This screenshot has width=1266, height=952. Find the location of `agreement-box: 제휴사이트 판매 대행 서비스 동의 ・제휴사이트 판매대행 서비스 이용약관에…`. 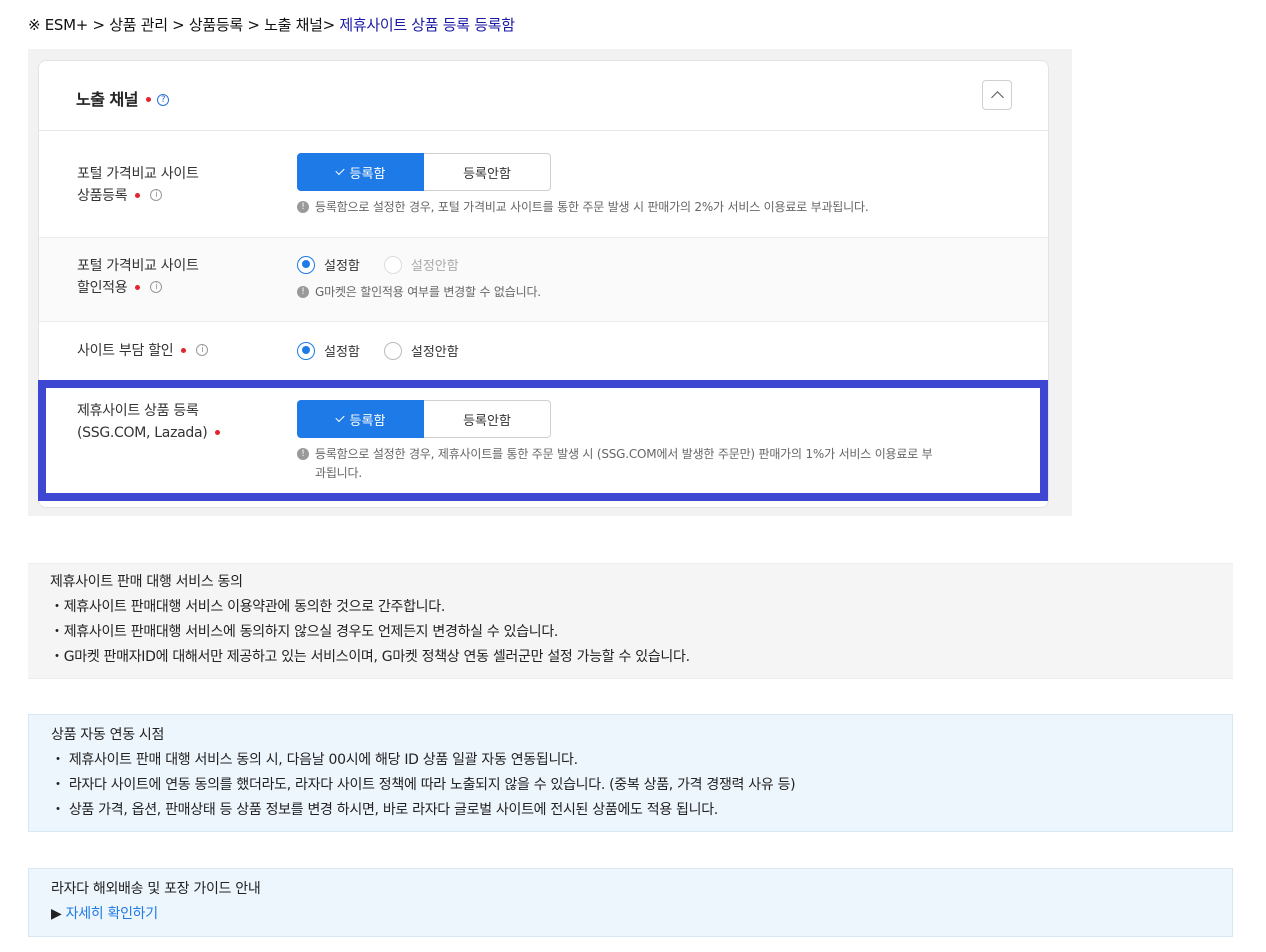

agreement-box: 제휴사이트 판매 대행 서비스 동의 ・제휴사이트 판매대행 서비스 이용약관에… is located at coordinates (630, 621).